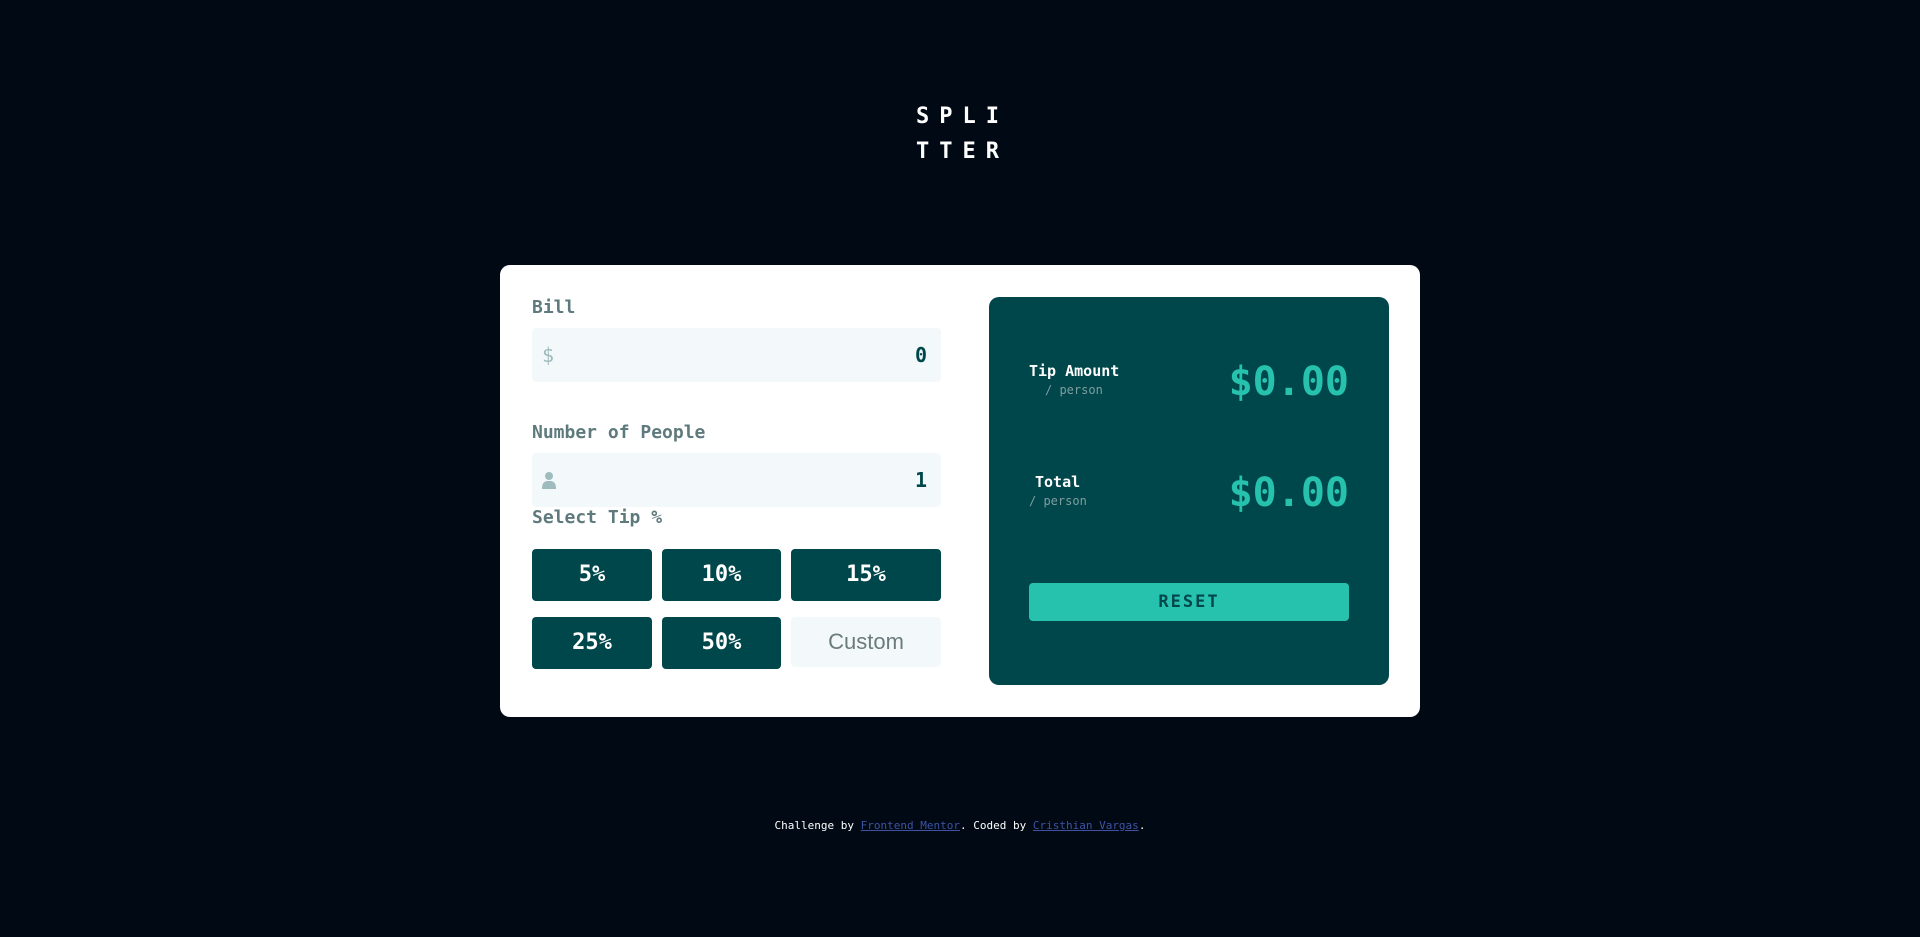 The width and height of the screenshot is (1920, 937). Describe the element at coordinates (1058, 501) in the screenshot. I see `total-per-person: / person` at that location.